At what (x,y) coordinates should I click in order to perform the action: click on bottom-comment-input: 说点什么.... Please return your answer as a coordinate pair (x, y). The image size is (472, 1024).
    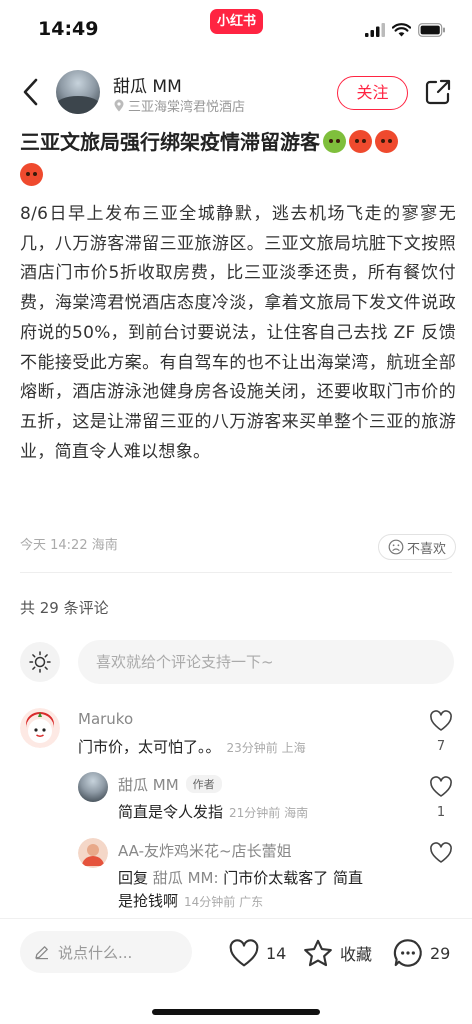
    Looking at the image, I should click on (106, 952).